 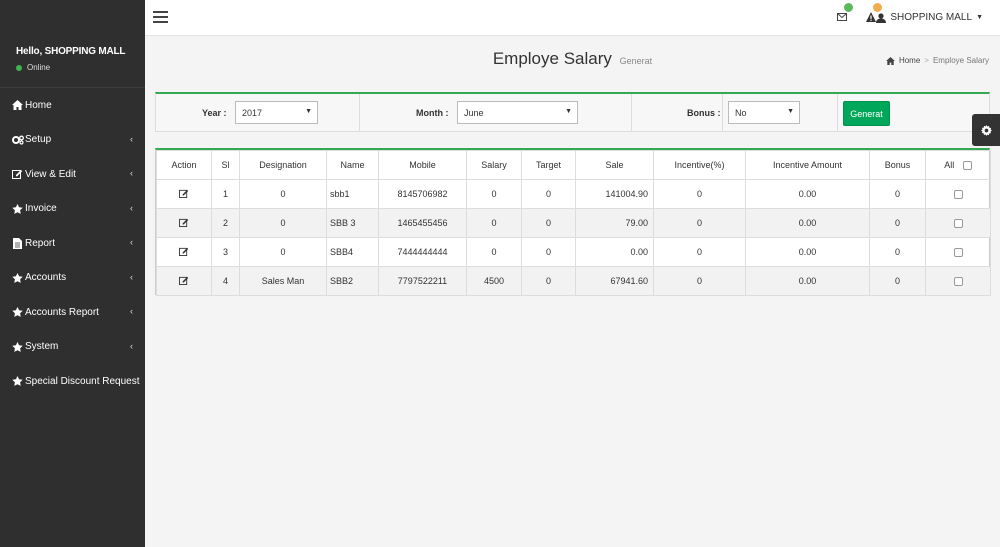 I want to click on table-row: 3 0 SBB4 7444444444 0 0 0.00 0 0.00 0, so click(x=573, y=252).